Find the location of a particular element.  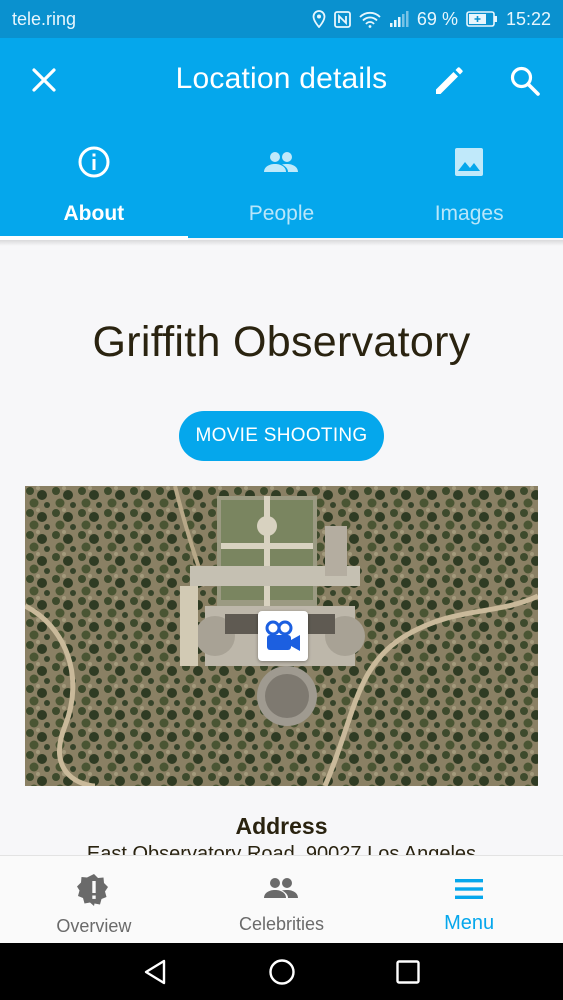

status-bar: tele.ring 69 % 15:22 is located at coordinates (281, 19).